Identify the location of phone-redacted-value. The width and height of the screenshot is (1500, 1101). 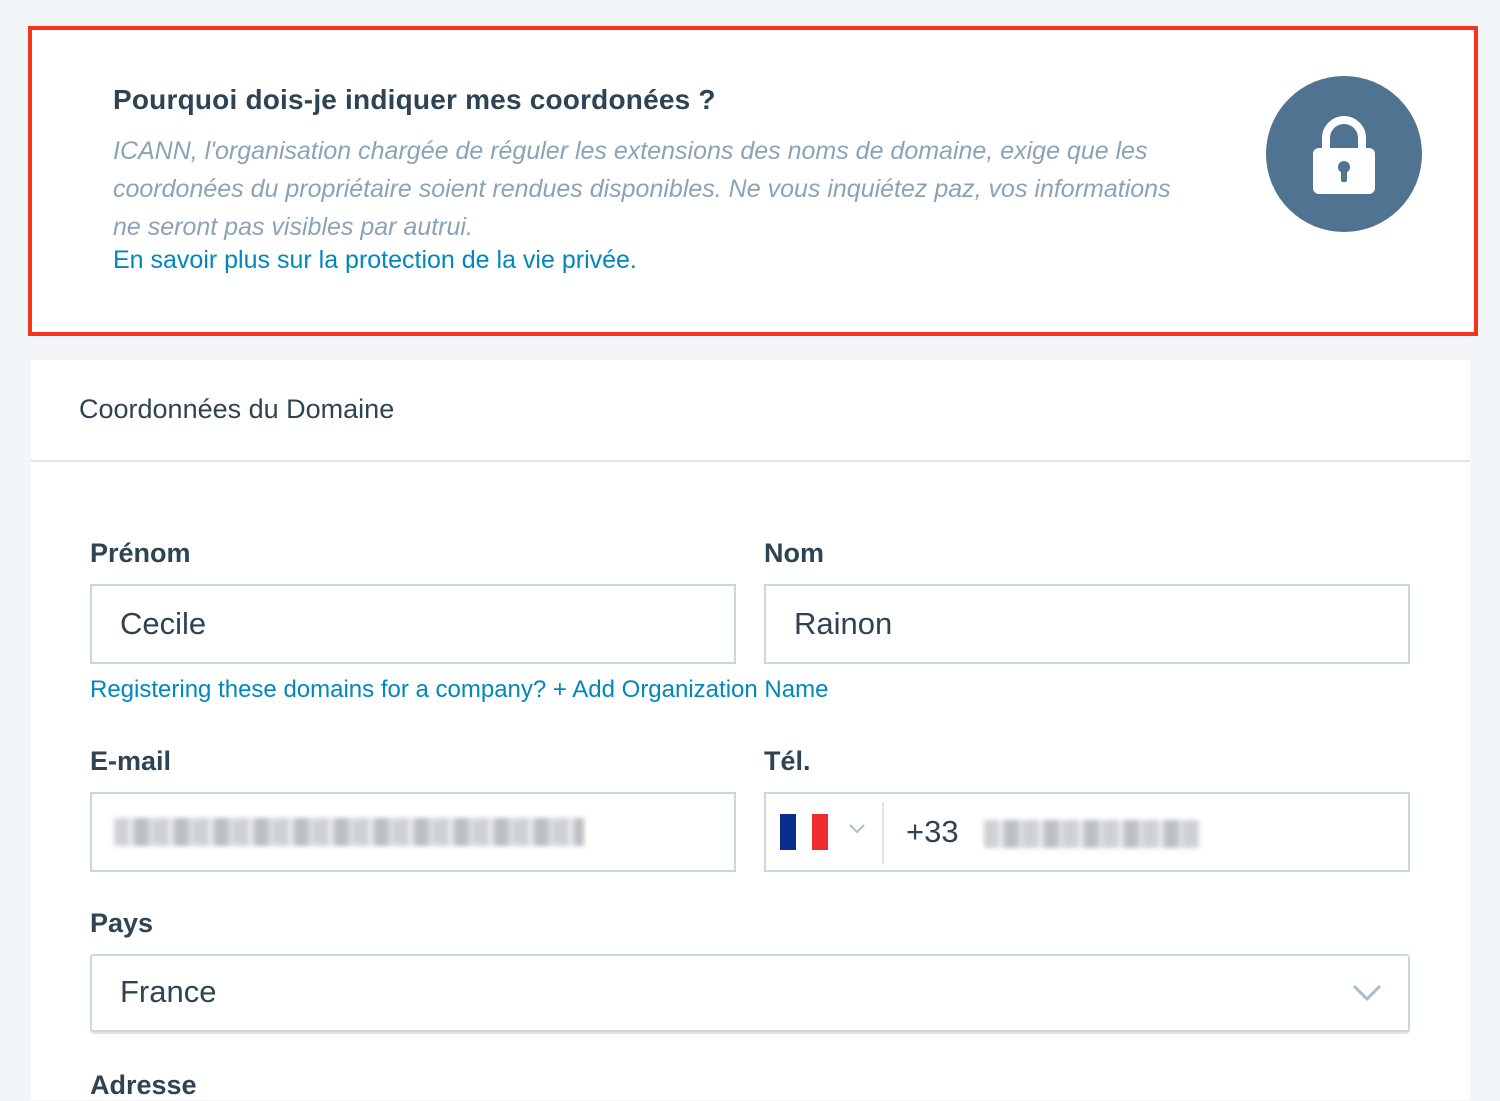
(1092, 834).